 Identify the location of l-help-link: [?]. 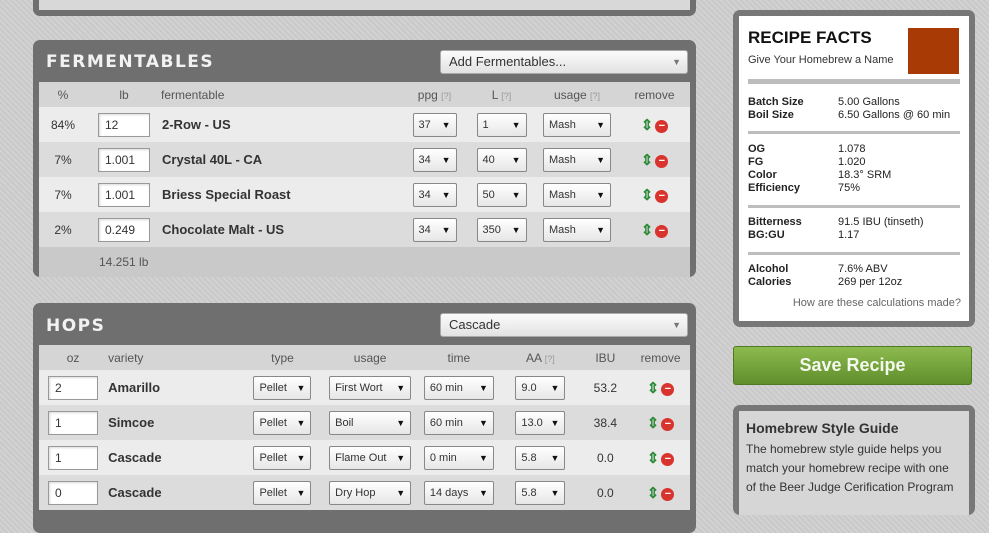
(506, 96).